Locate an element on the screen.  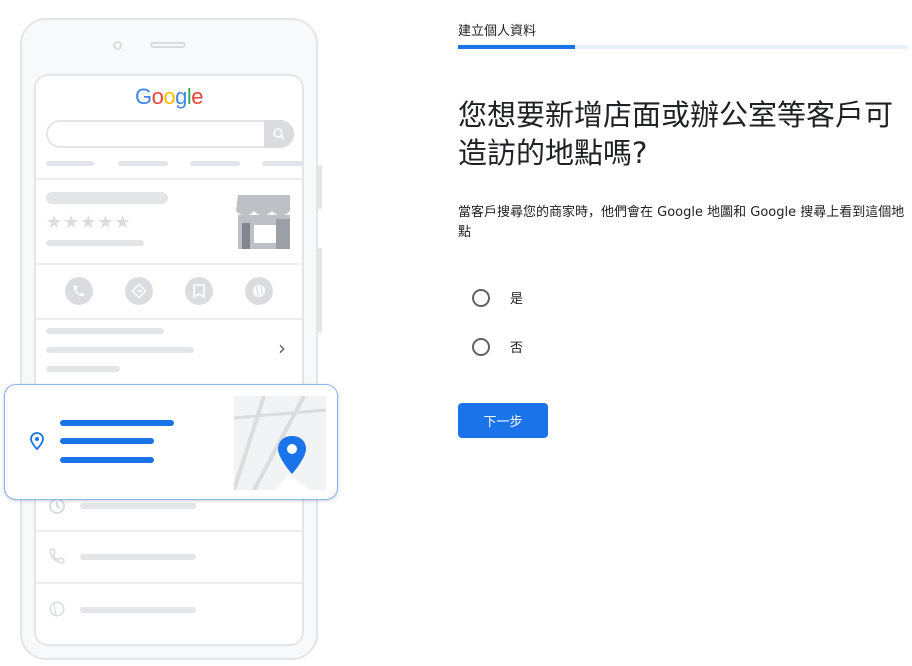
option-yes: 是 is located at coordinates (497, 297).